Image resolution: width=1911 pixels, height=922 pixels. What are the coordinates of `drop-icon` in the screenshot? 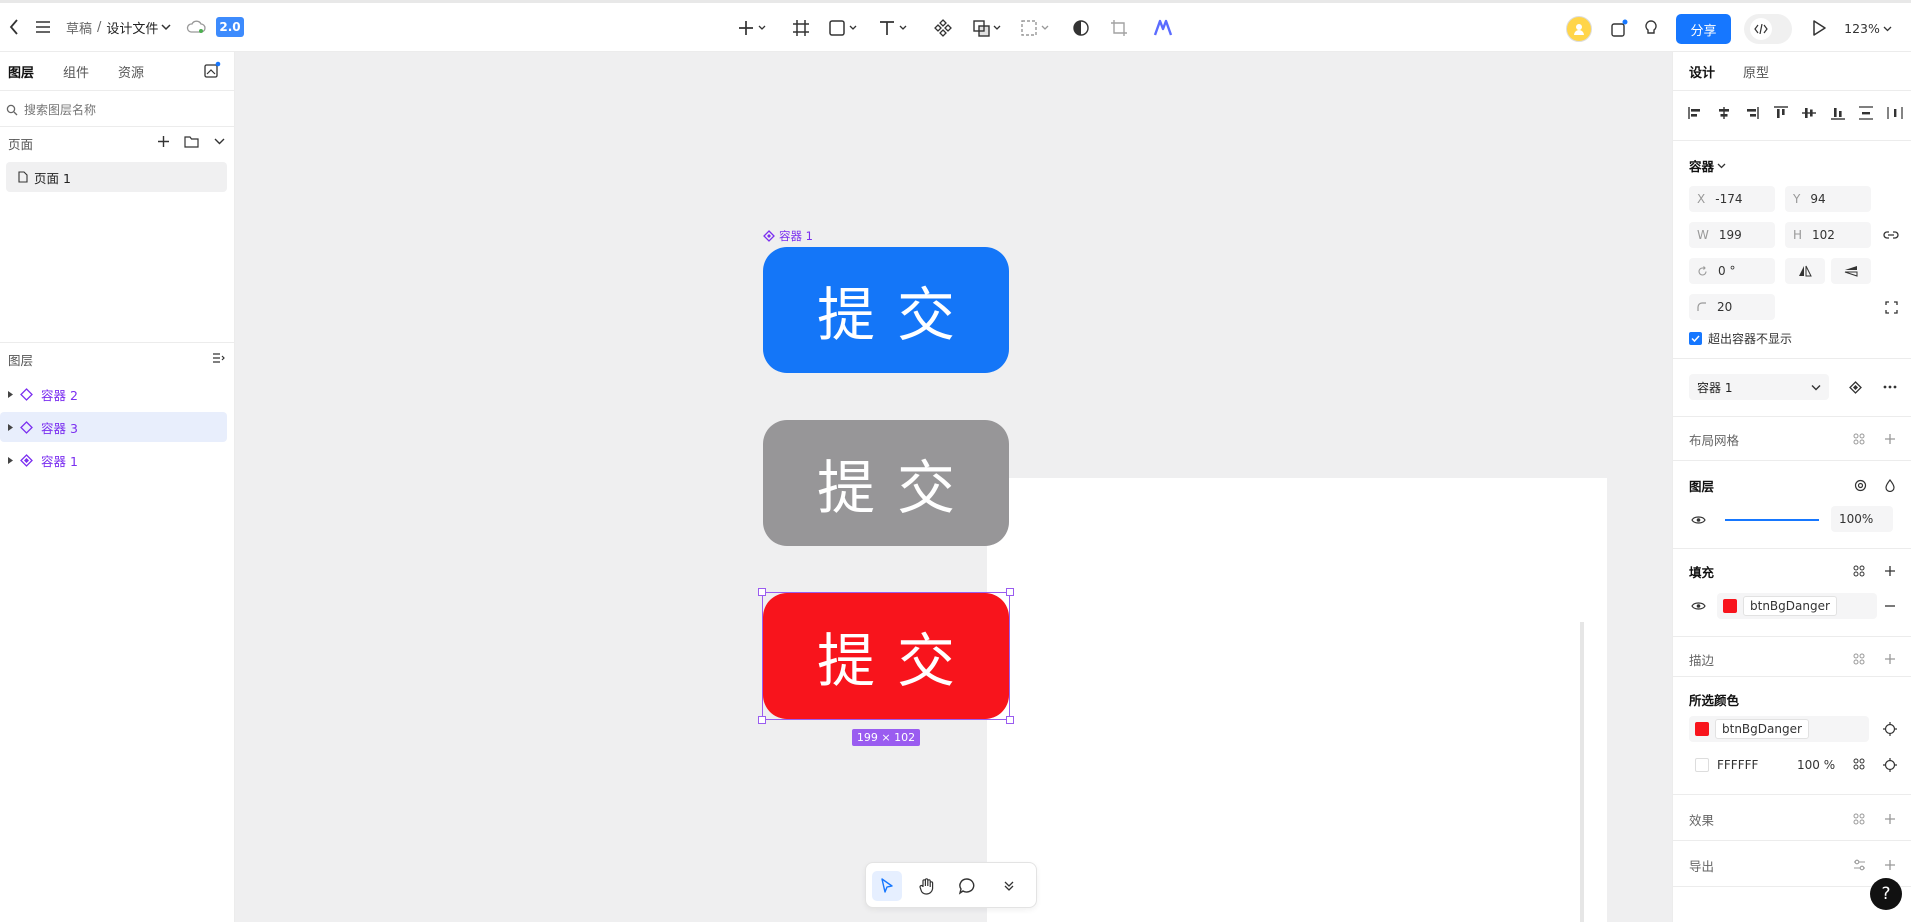 It's located at (1890, 485).